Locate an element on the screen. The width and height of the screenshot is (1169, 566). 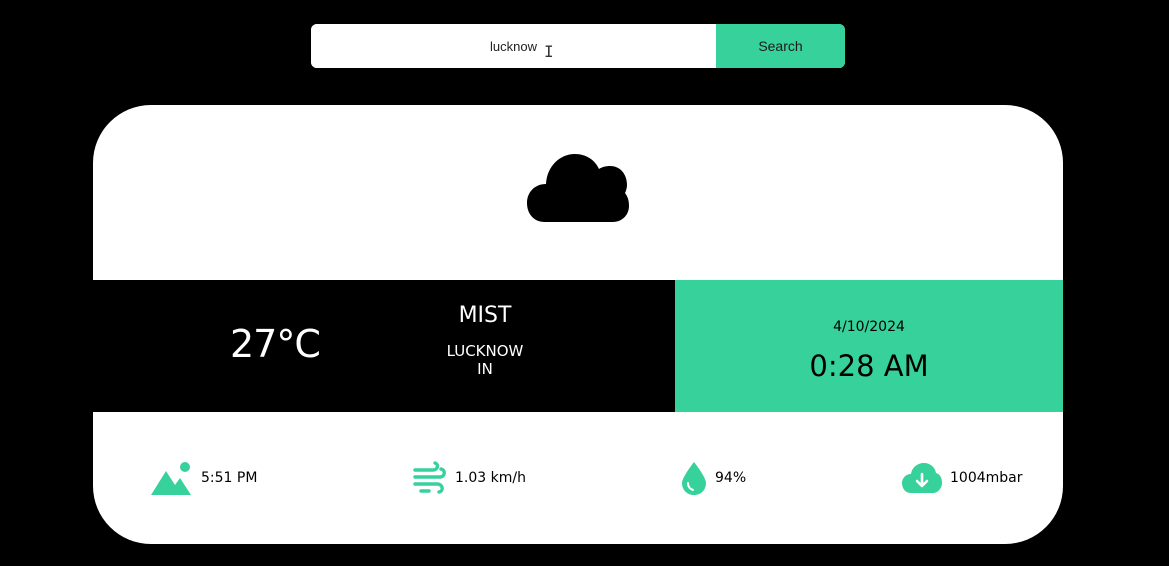
stat-wind: 1.03 km/h is located at coordinates (469, 478).